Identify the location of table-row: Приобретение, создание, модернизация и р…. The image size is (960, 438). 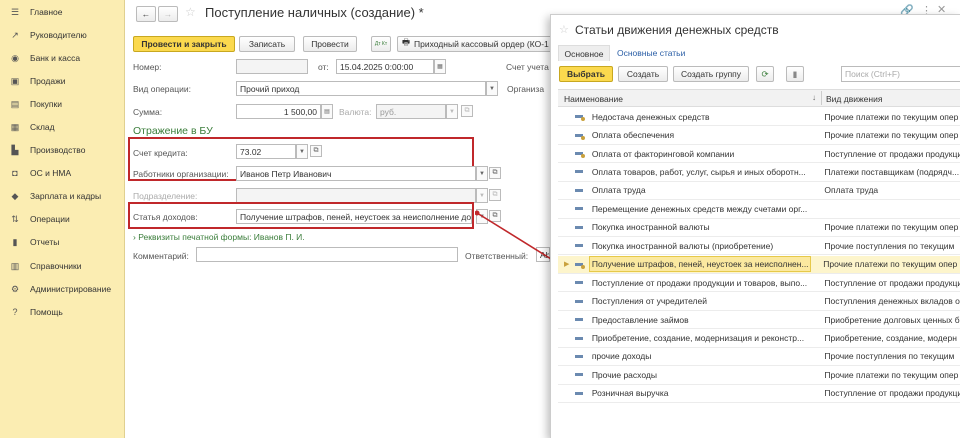
(759, 338).